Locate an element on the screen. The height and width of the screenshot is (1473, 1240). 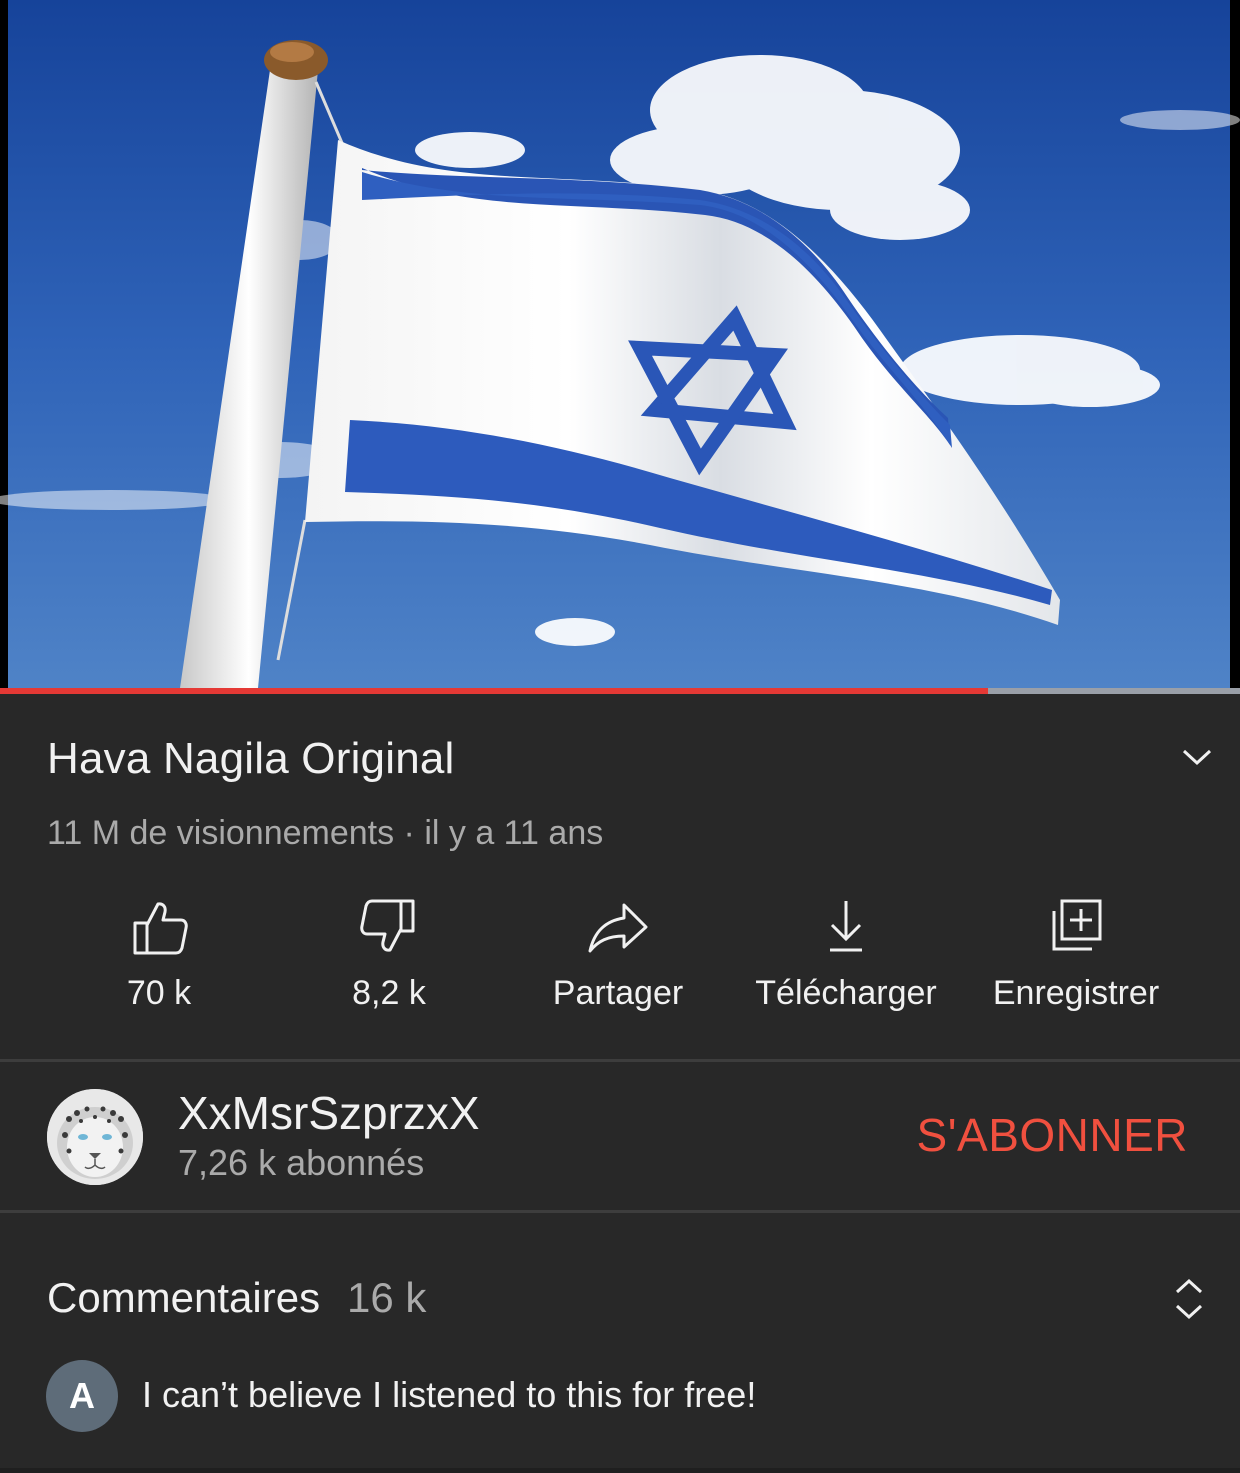
subscribe-button: S'ABONNER is located at coordinates (1052, 1135).